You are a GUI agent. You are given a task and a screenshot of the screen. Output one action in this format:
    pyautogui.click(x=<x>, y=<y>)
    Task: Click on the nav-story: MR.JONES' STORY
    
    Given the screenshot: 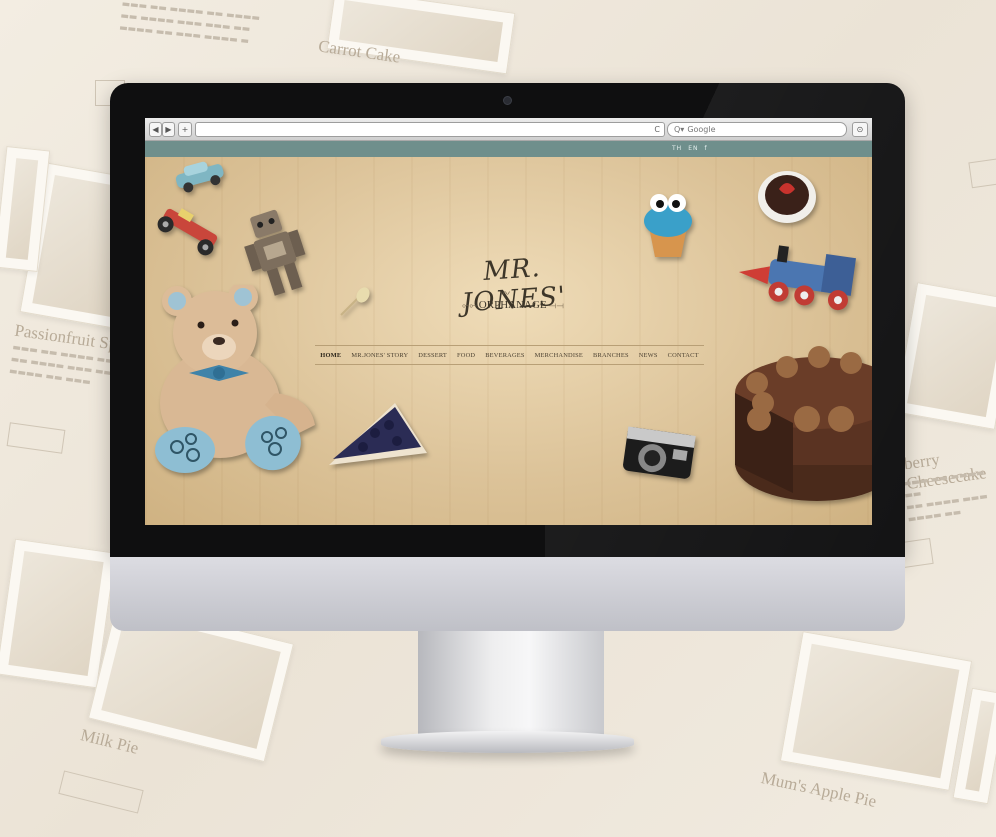 What is the action you would take?
    pyautogui.click(x=379, y=355)
    